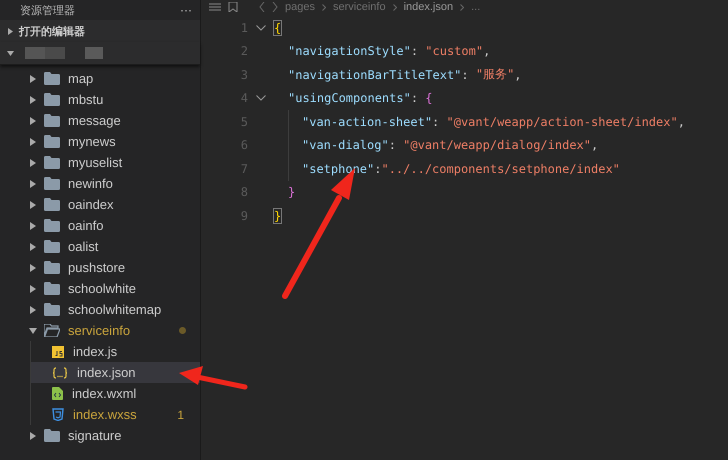  Describe the element at coordinates (115, 393) in the screenshot. I see `file-item: index.wxml` at that location.